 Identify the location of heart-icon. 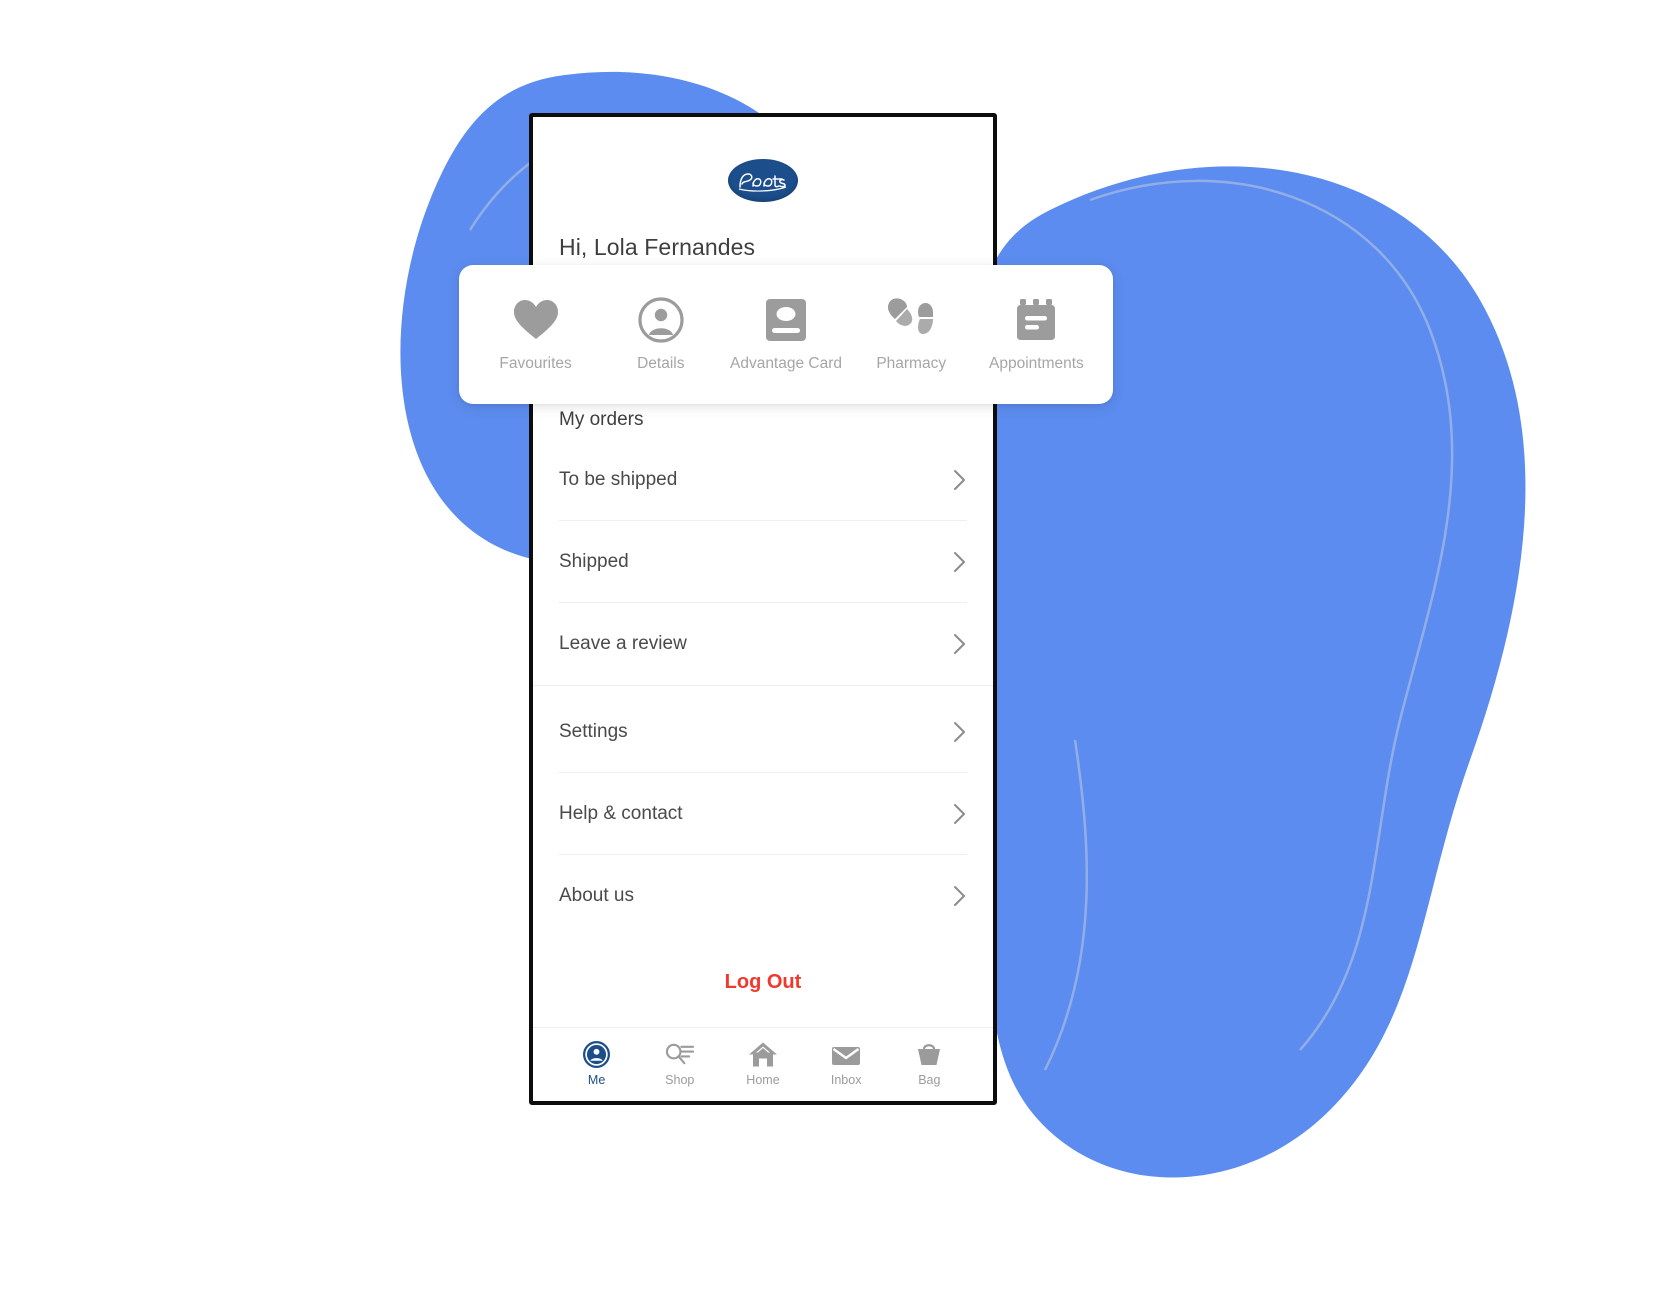
(536, 320).